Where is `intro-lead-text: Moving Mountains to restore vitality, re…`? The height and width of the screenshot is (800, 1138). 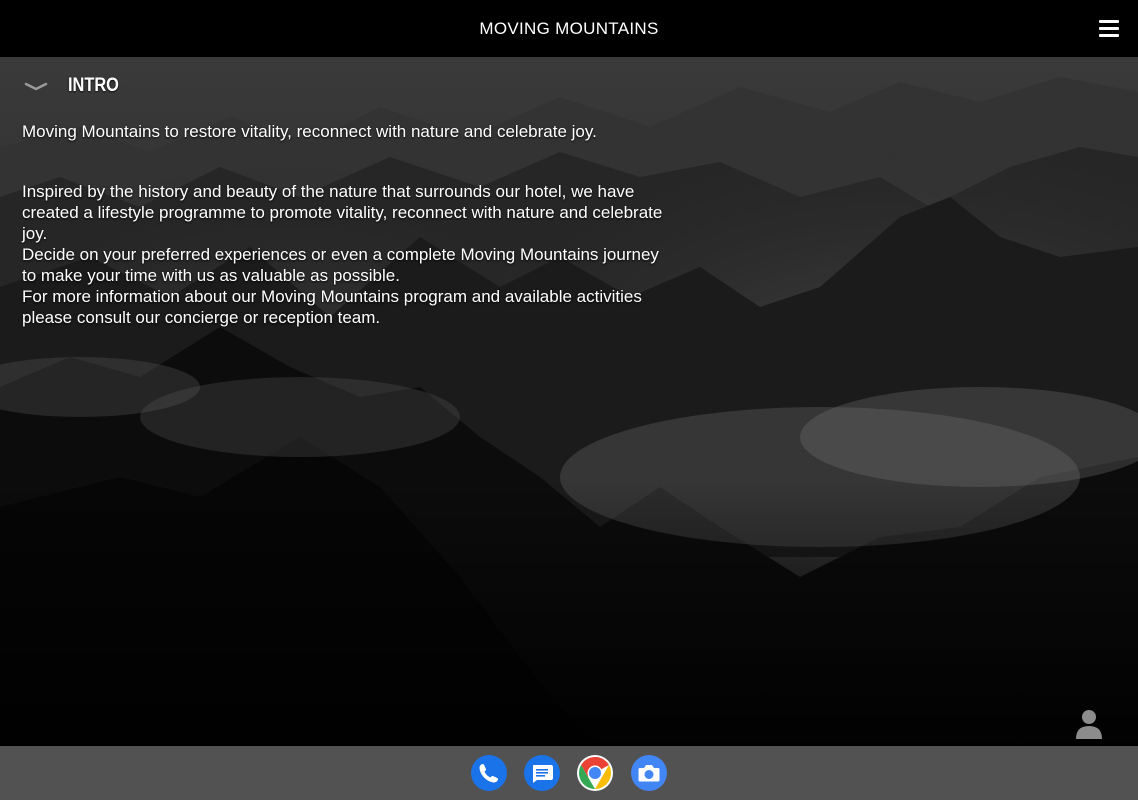 intro-lead-text: Moving Mountains to restore vitality, re… is located at coordinates (309, 131).